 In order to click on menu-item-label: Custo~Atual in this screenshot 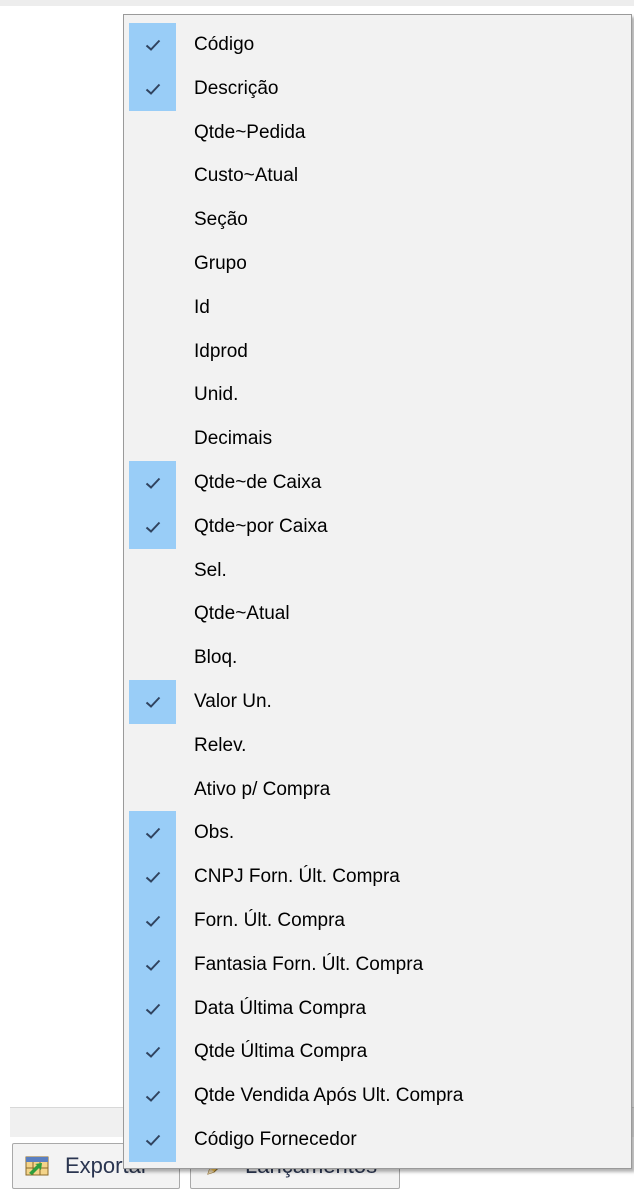, I will do `click(246, 175)`.